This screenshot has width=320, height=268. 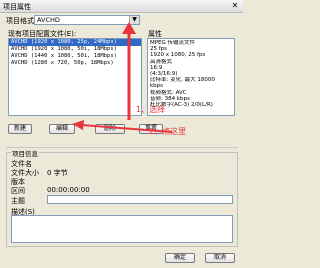 I want to click on project-info-label: 项目信息, so click(x=25, y=153).